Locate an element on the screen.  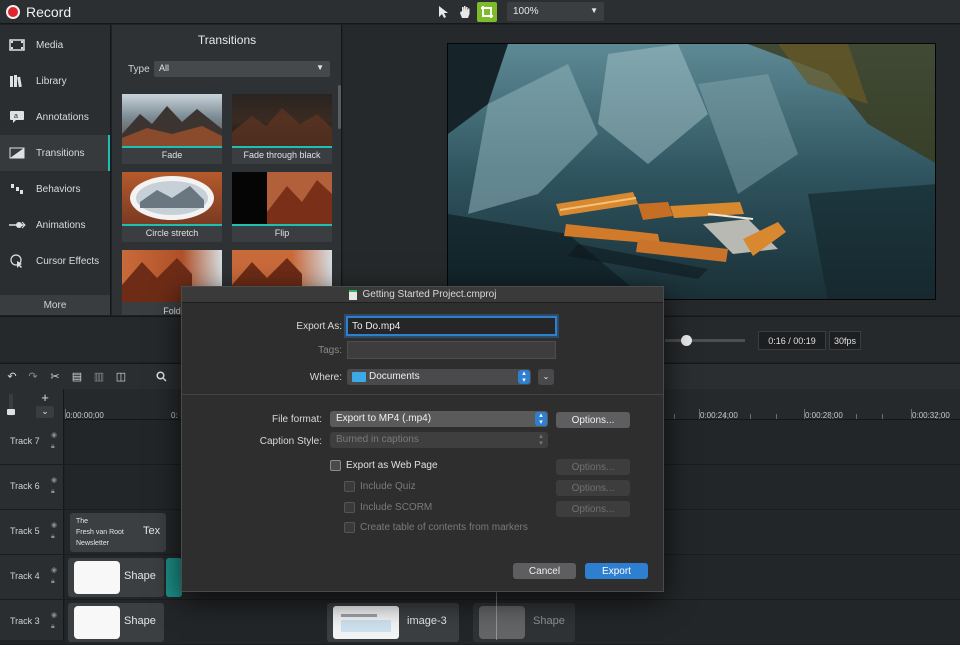
track-lane: Shape image-3 Shape is located at coordinates (512, 622).